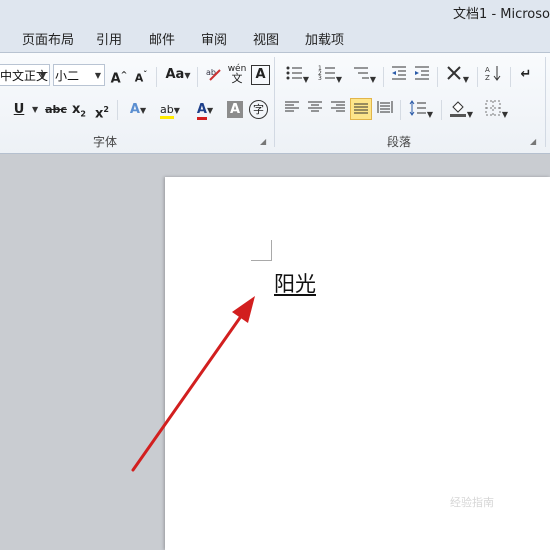 The image size is (550, 550). What do you see at coordinates (193, 384) in the screenshot?
I see `annotation-arrow` at bounding box center [193, 384].